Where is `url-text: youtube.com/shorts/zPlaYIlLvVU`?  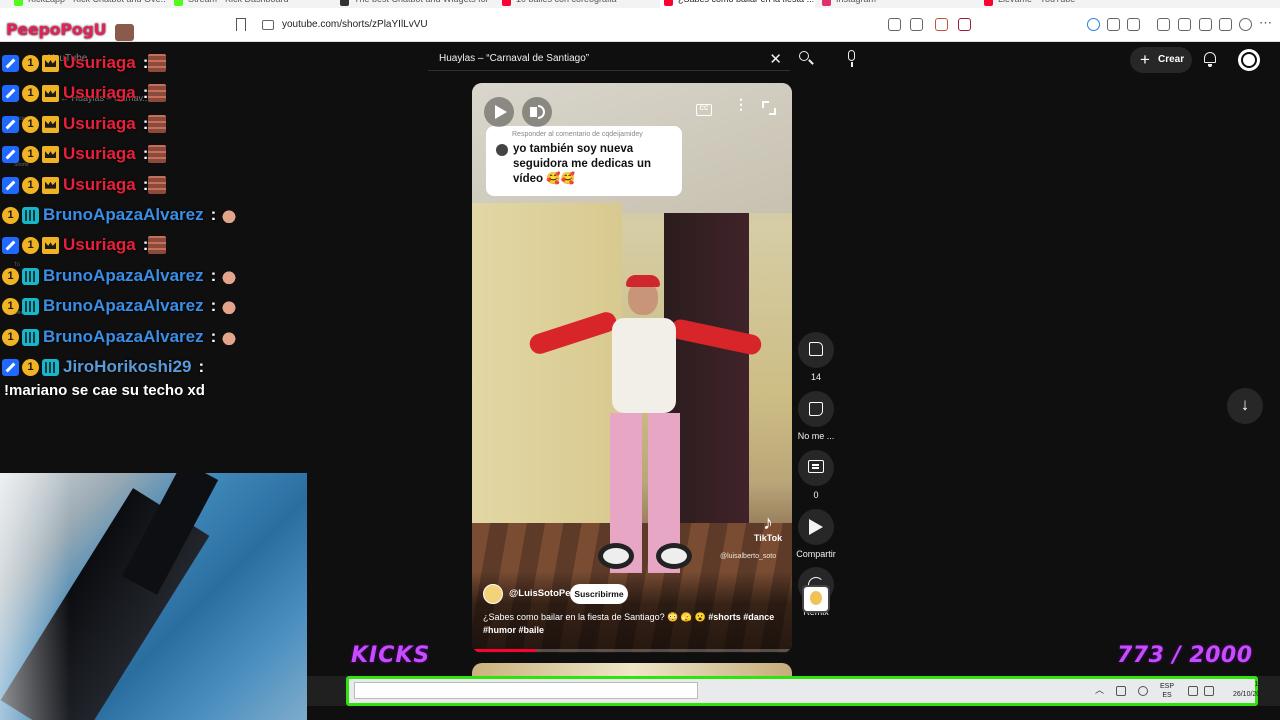 url-text: youtube.com/shorts/zPlaYIlLvVU is located at coordinates (355, 24).